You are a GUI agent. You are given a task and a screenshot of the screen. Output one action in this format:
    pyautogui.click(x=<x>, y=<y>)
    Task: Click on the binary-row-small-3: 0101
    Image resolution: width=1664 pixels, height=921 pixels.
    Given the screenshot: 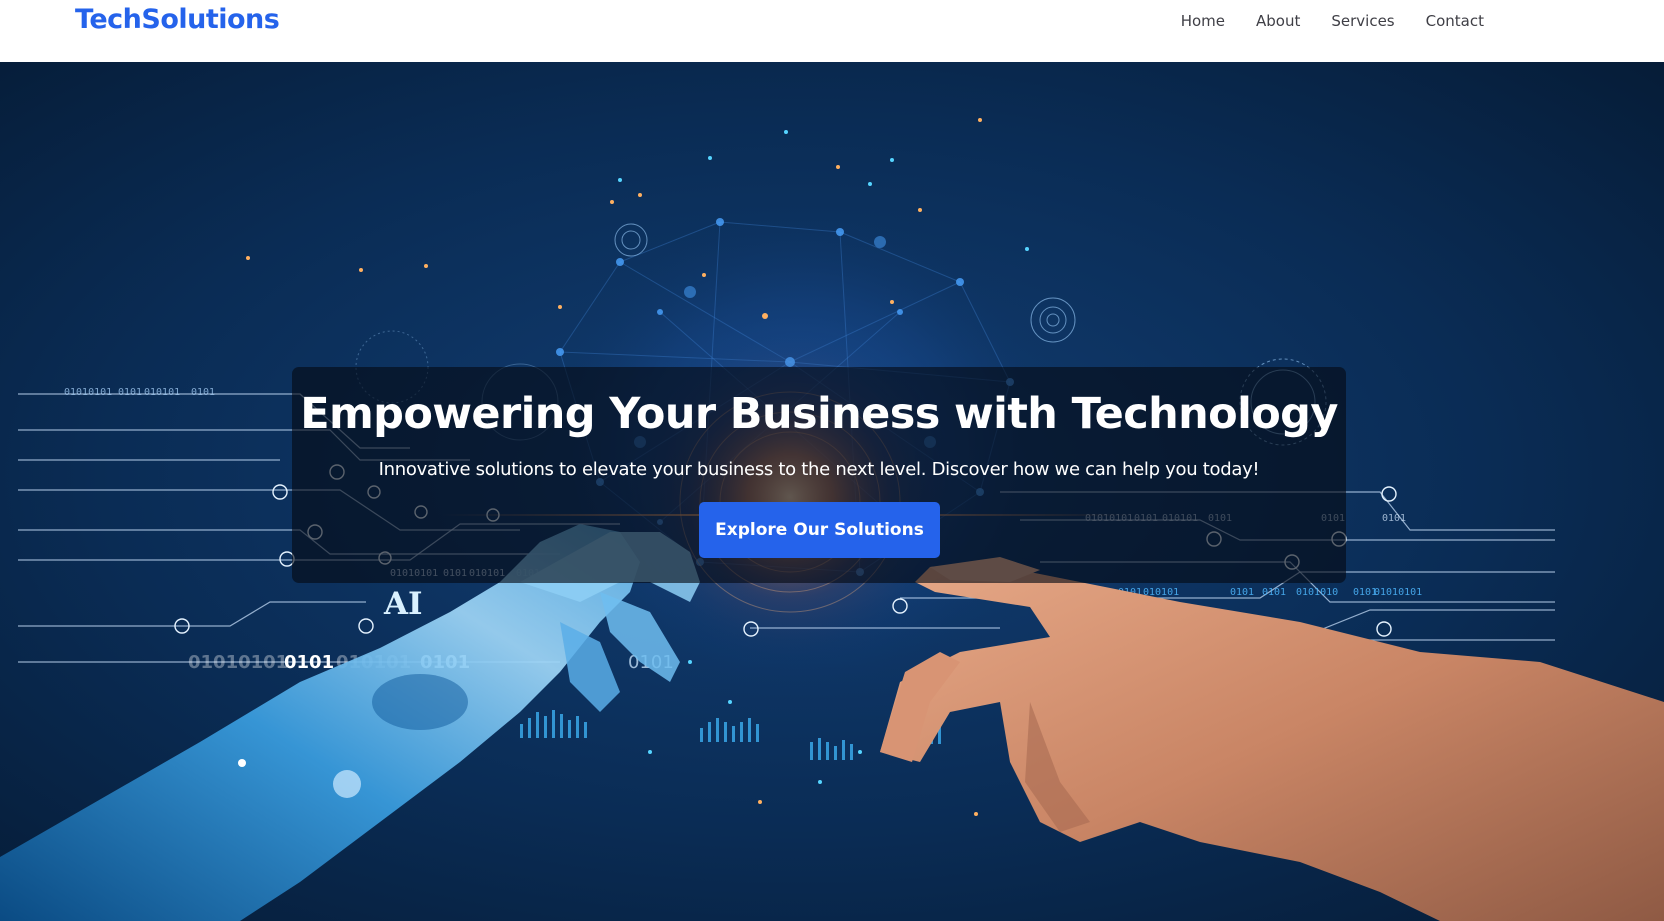 What is the action you would take?
    pyautogui.click(x=1242, y=592)
    